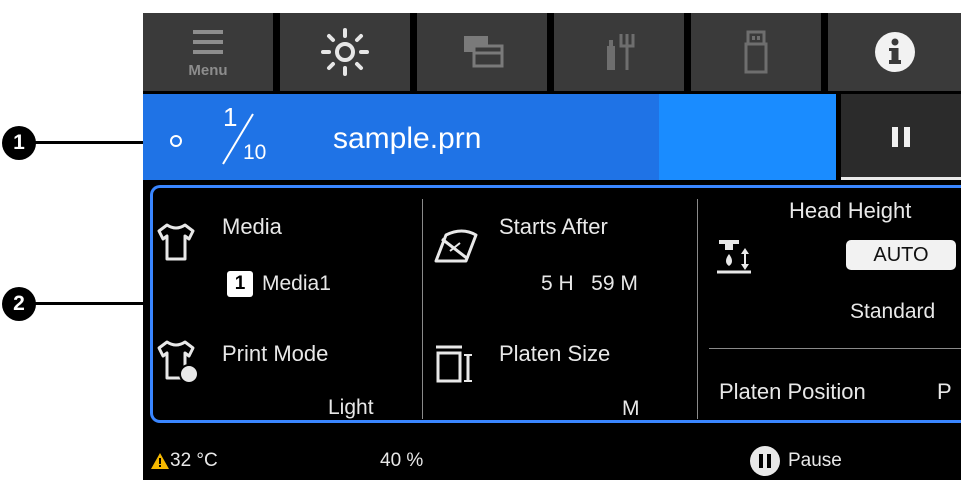 The image size is (961, 480). Describe the element at coordinates (901, 178) in the screenshot. I see `pause-button-underline` at that location.